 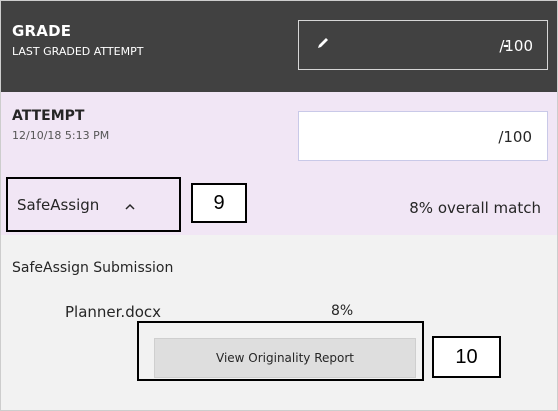 What do you see at coordinates (48, 116) in the screenshot?
I see `attempt-title: ATTEMPT` at bounding box center [48, 116].